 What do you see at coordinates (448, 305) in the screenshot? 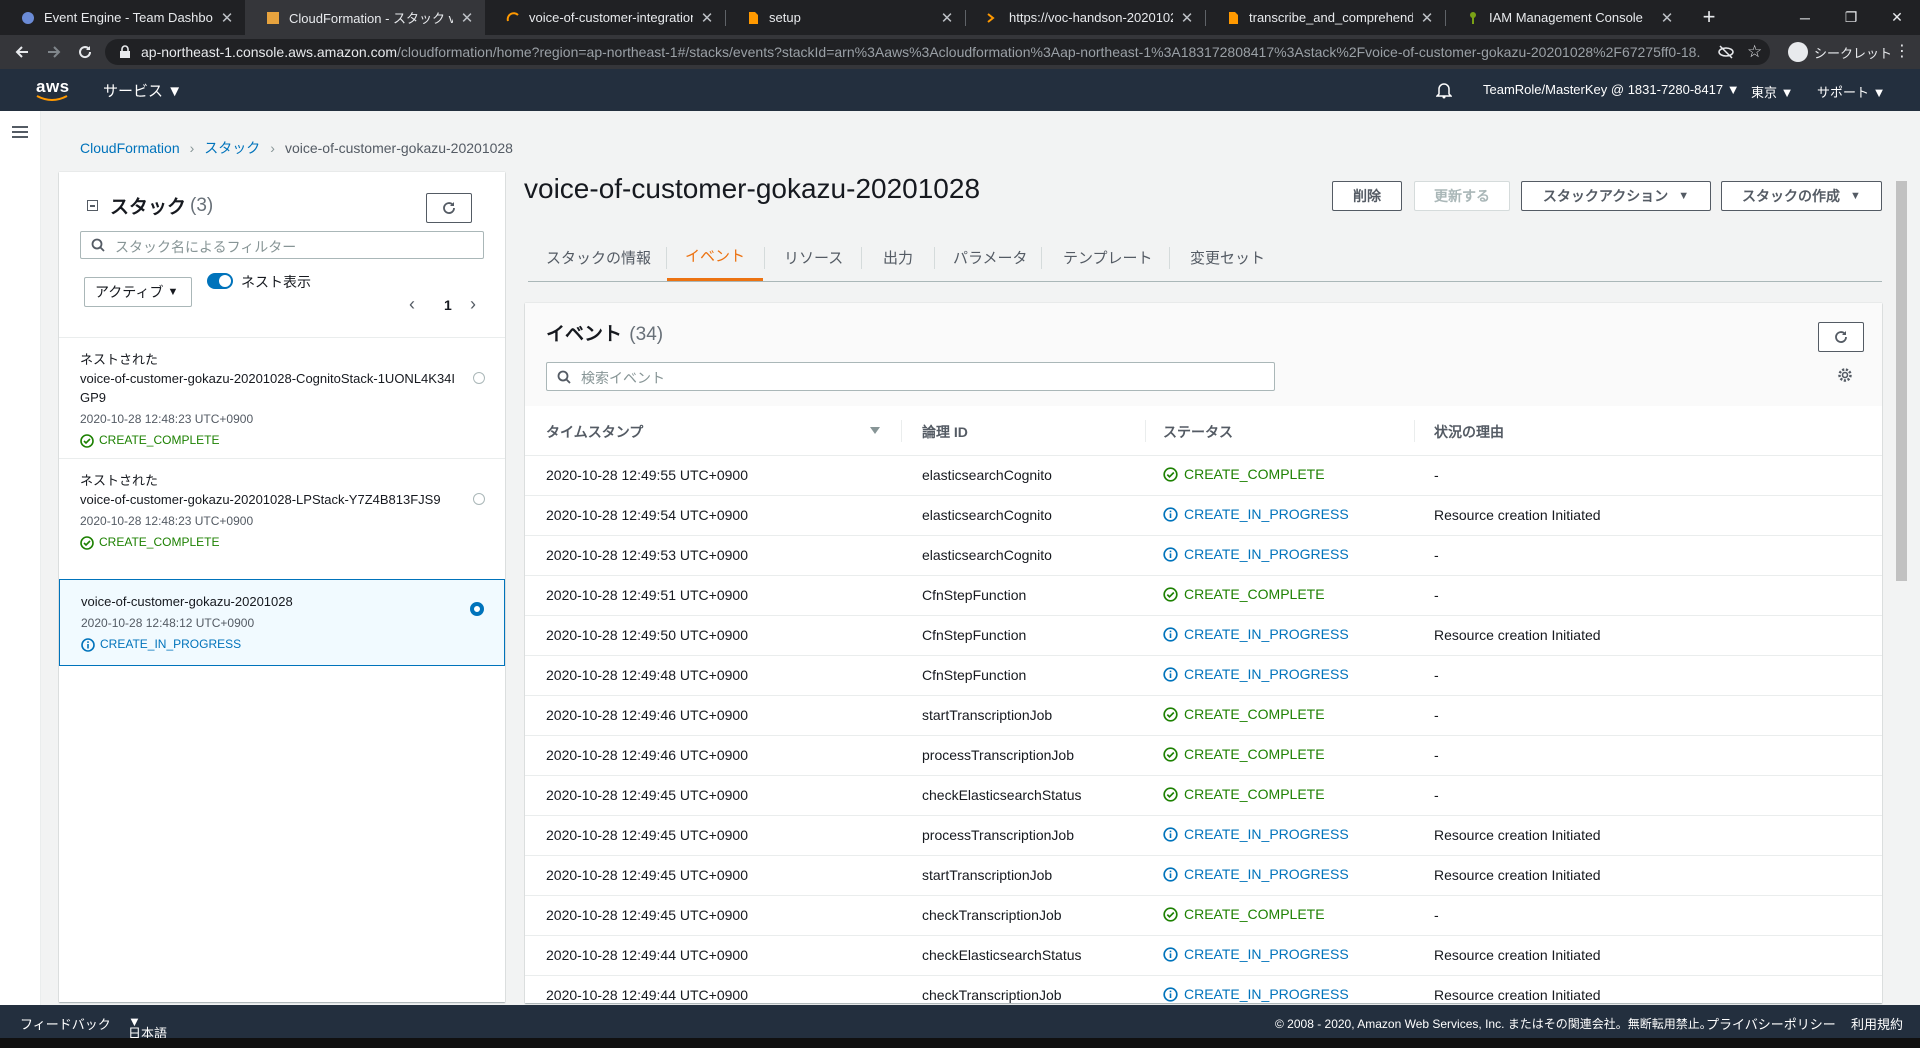
I see `page-number: 1` at bounding box center [448, 305].